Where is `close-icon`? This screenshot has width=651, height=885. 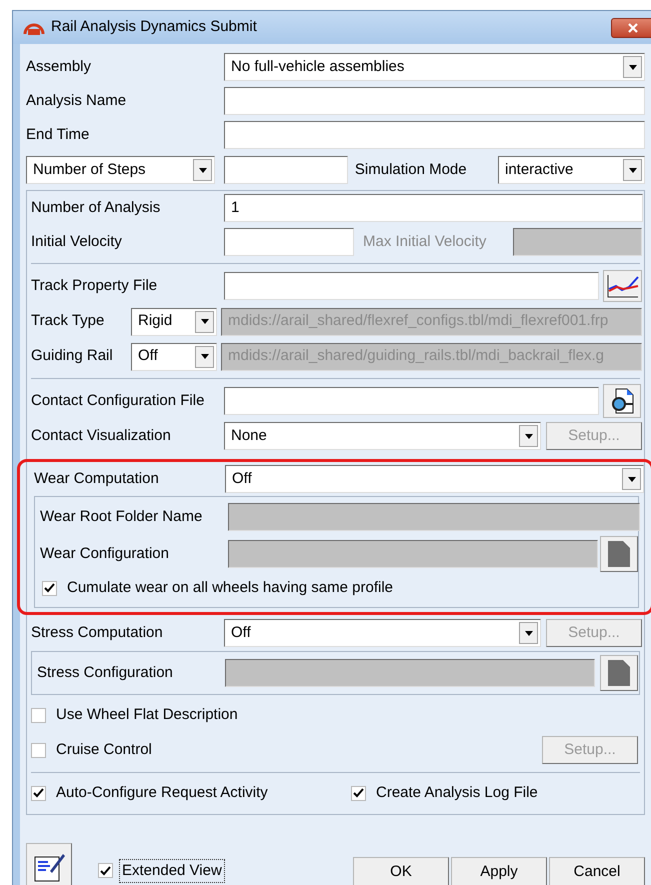 close-icon is located at coordinates (633, 27).